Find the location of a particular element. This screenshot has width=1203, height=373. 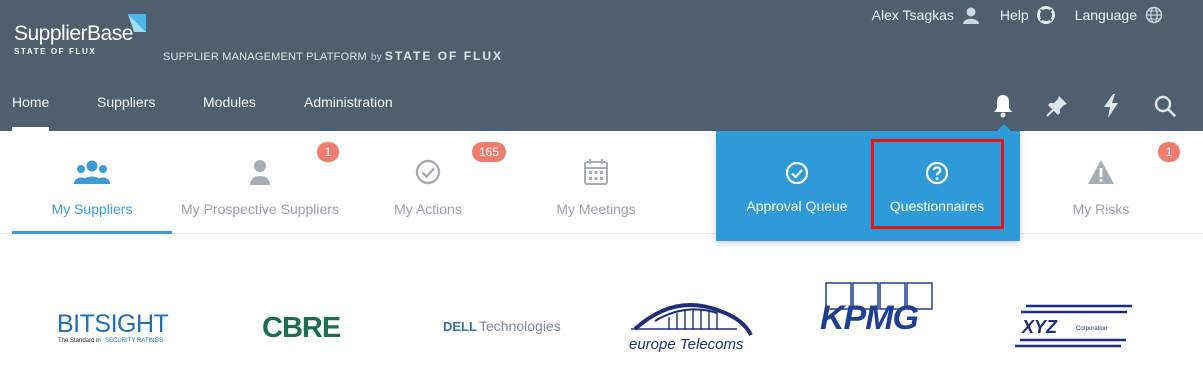

nav-modules: Modules is located at coordinates (229, 102).